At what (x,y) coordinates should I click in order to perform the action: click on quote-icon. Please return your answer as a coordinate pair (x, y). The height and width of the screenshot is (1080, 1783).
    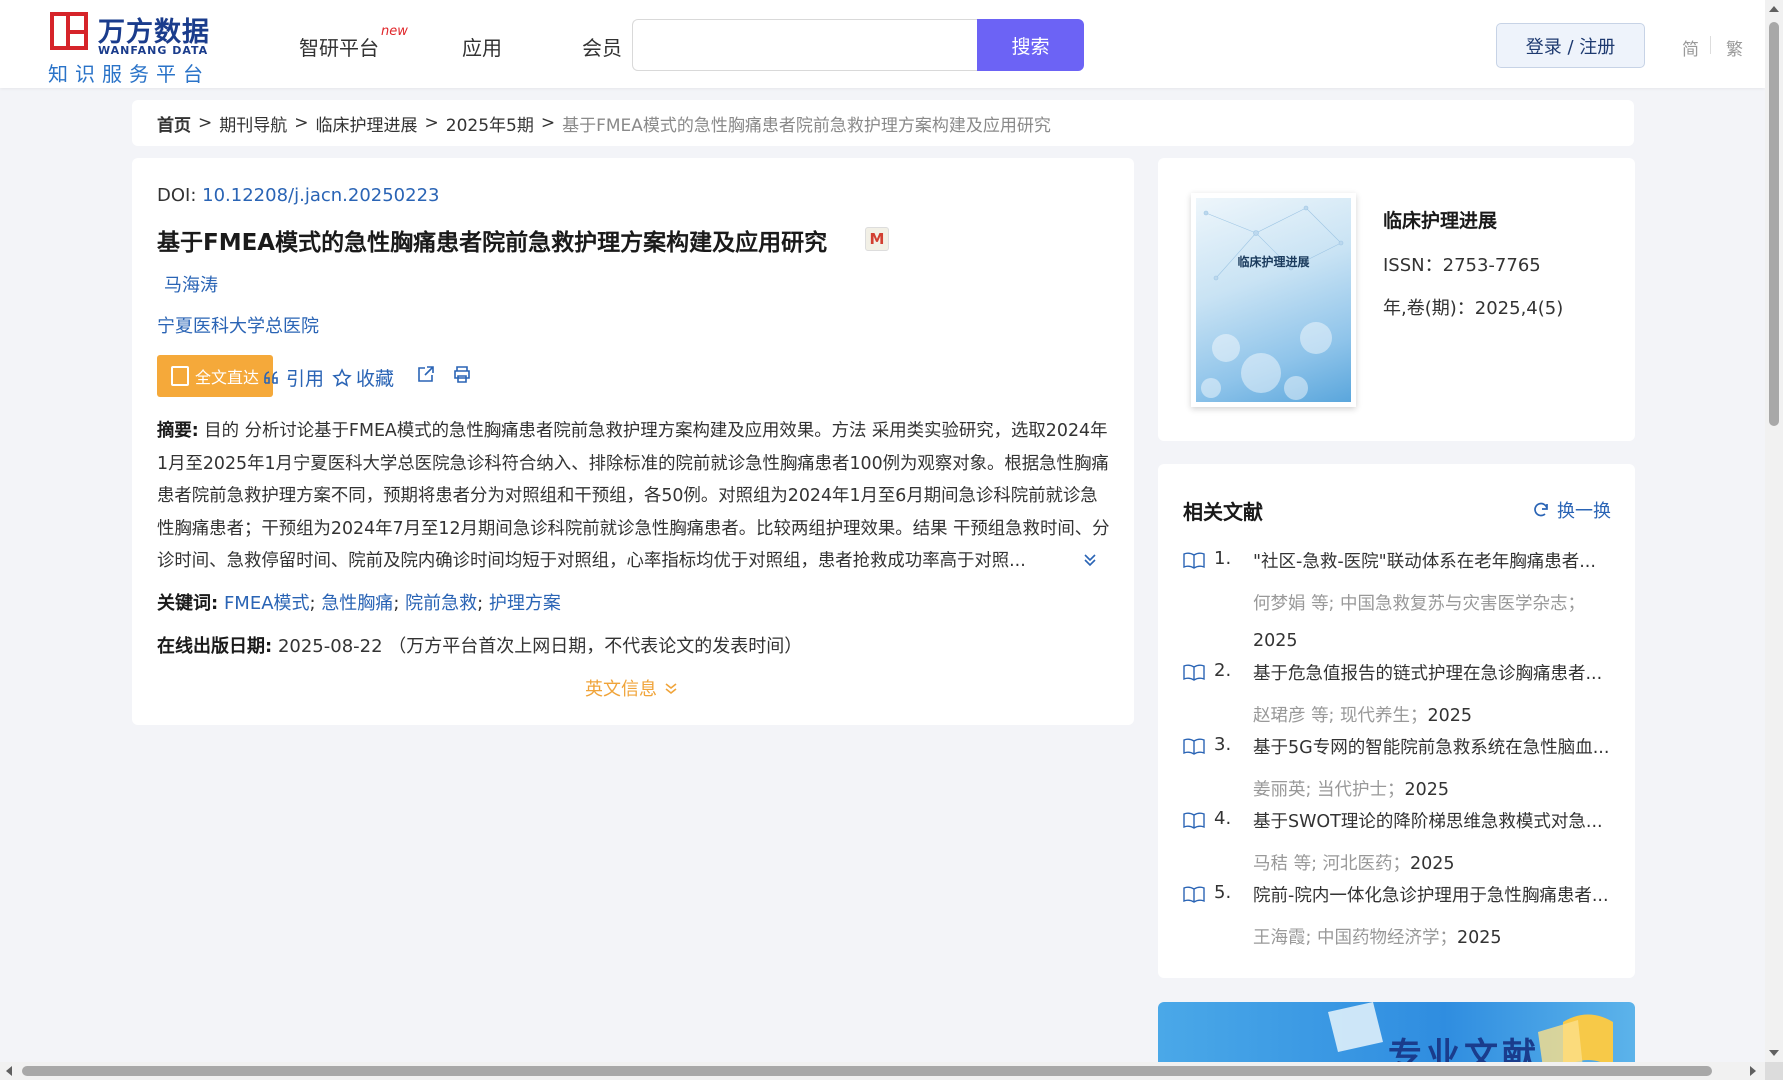
    Looking at the image, I should click on (271, 377).